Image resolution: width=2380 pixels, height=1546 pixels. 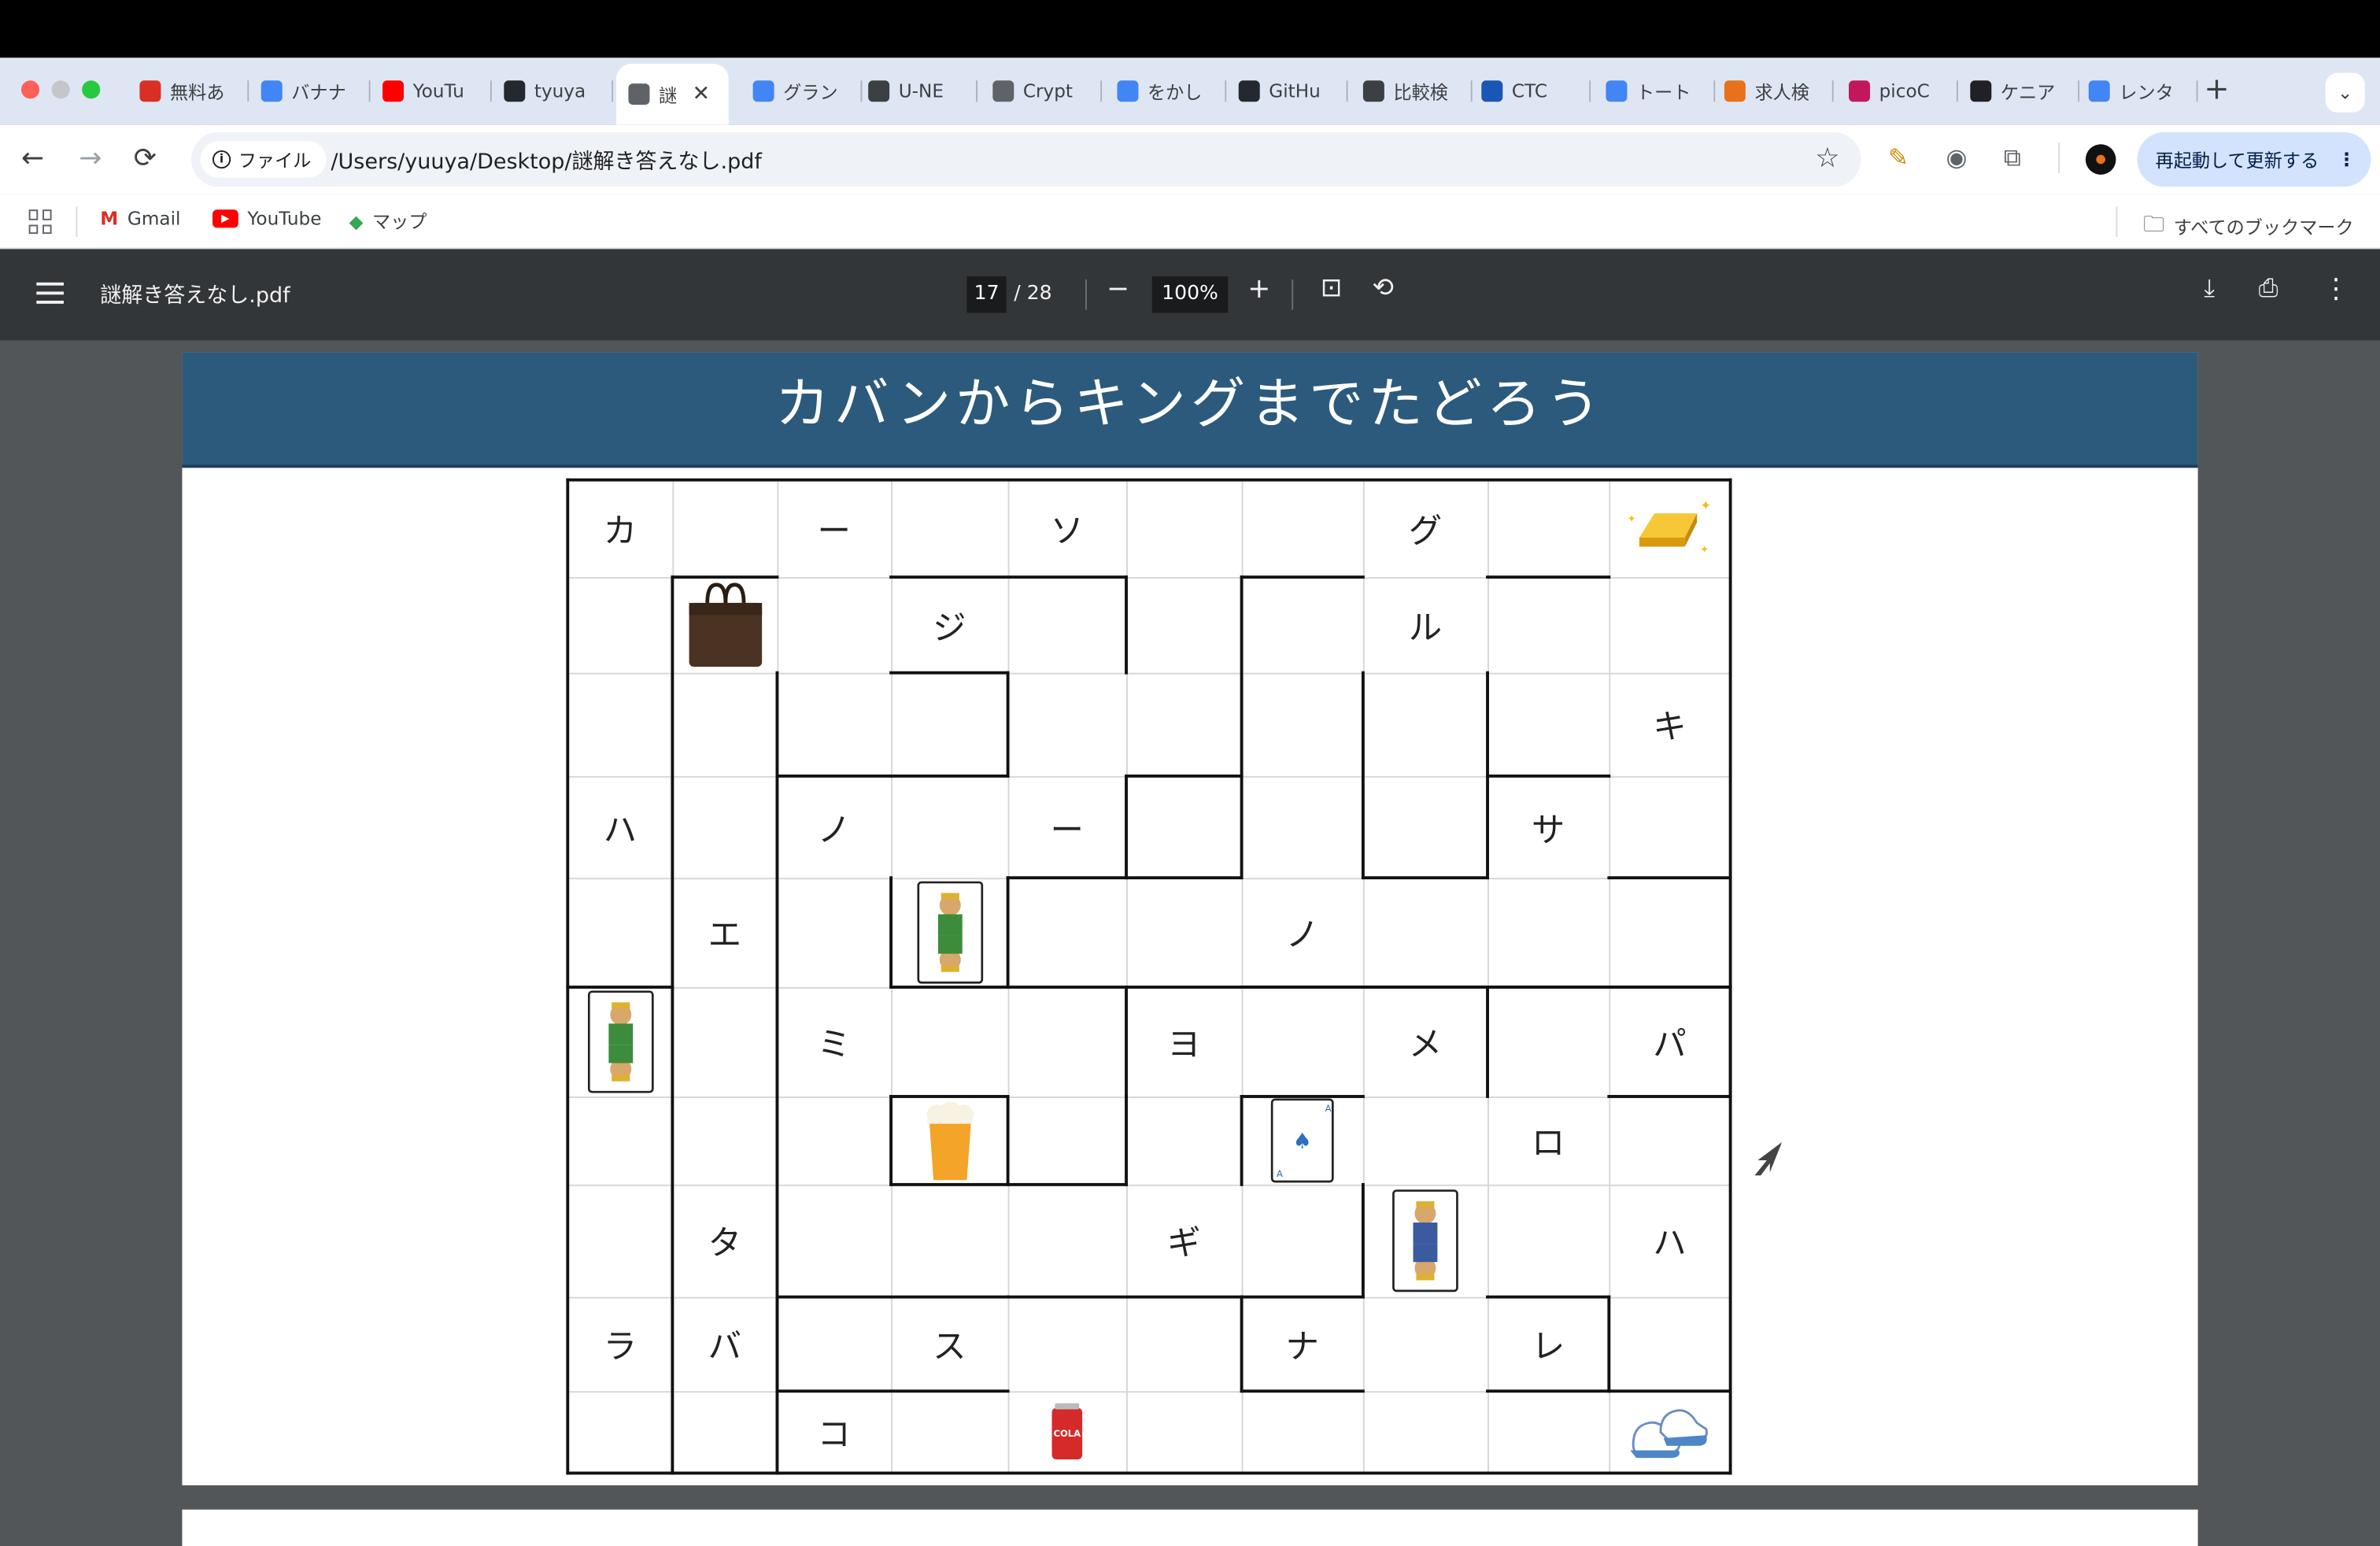 I want to click on zoom-in-button: +, so click(x=1258, y=289).